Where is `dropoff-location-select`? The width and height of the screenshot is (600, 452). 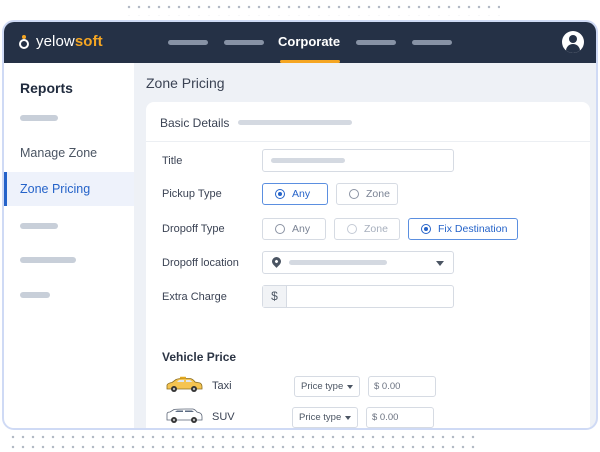 dropoff-location-select is located at coordinates (358, 262).